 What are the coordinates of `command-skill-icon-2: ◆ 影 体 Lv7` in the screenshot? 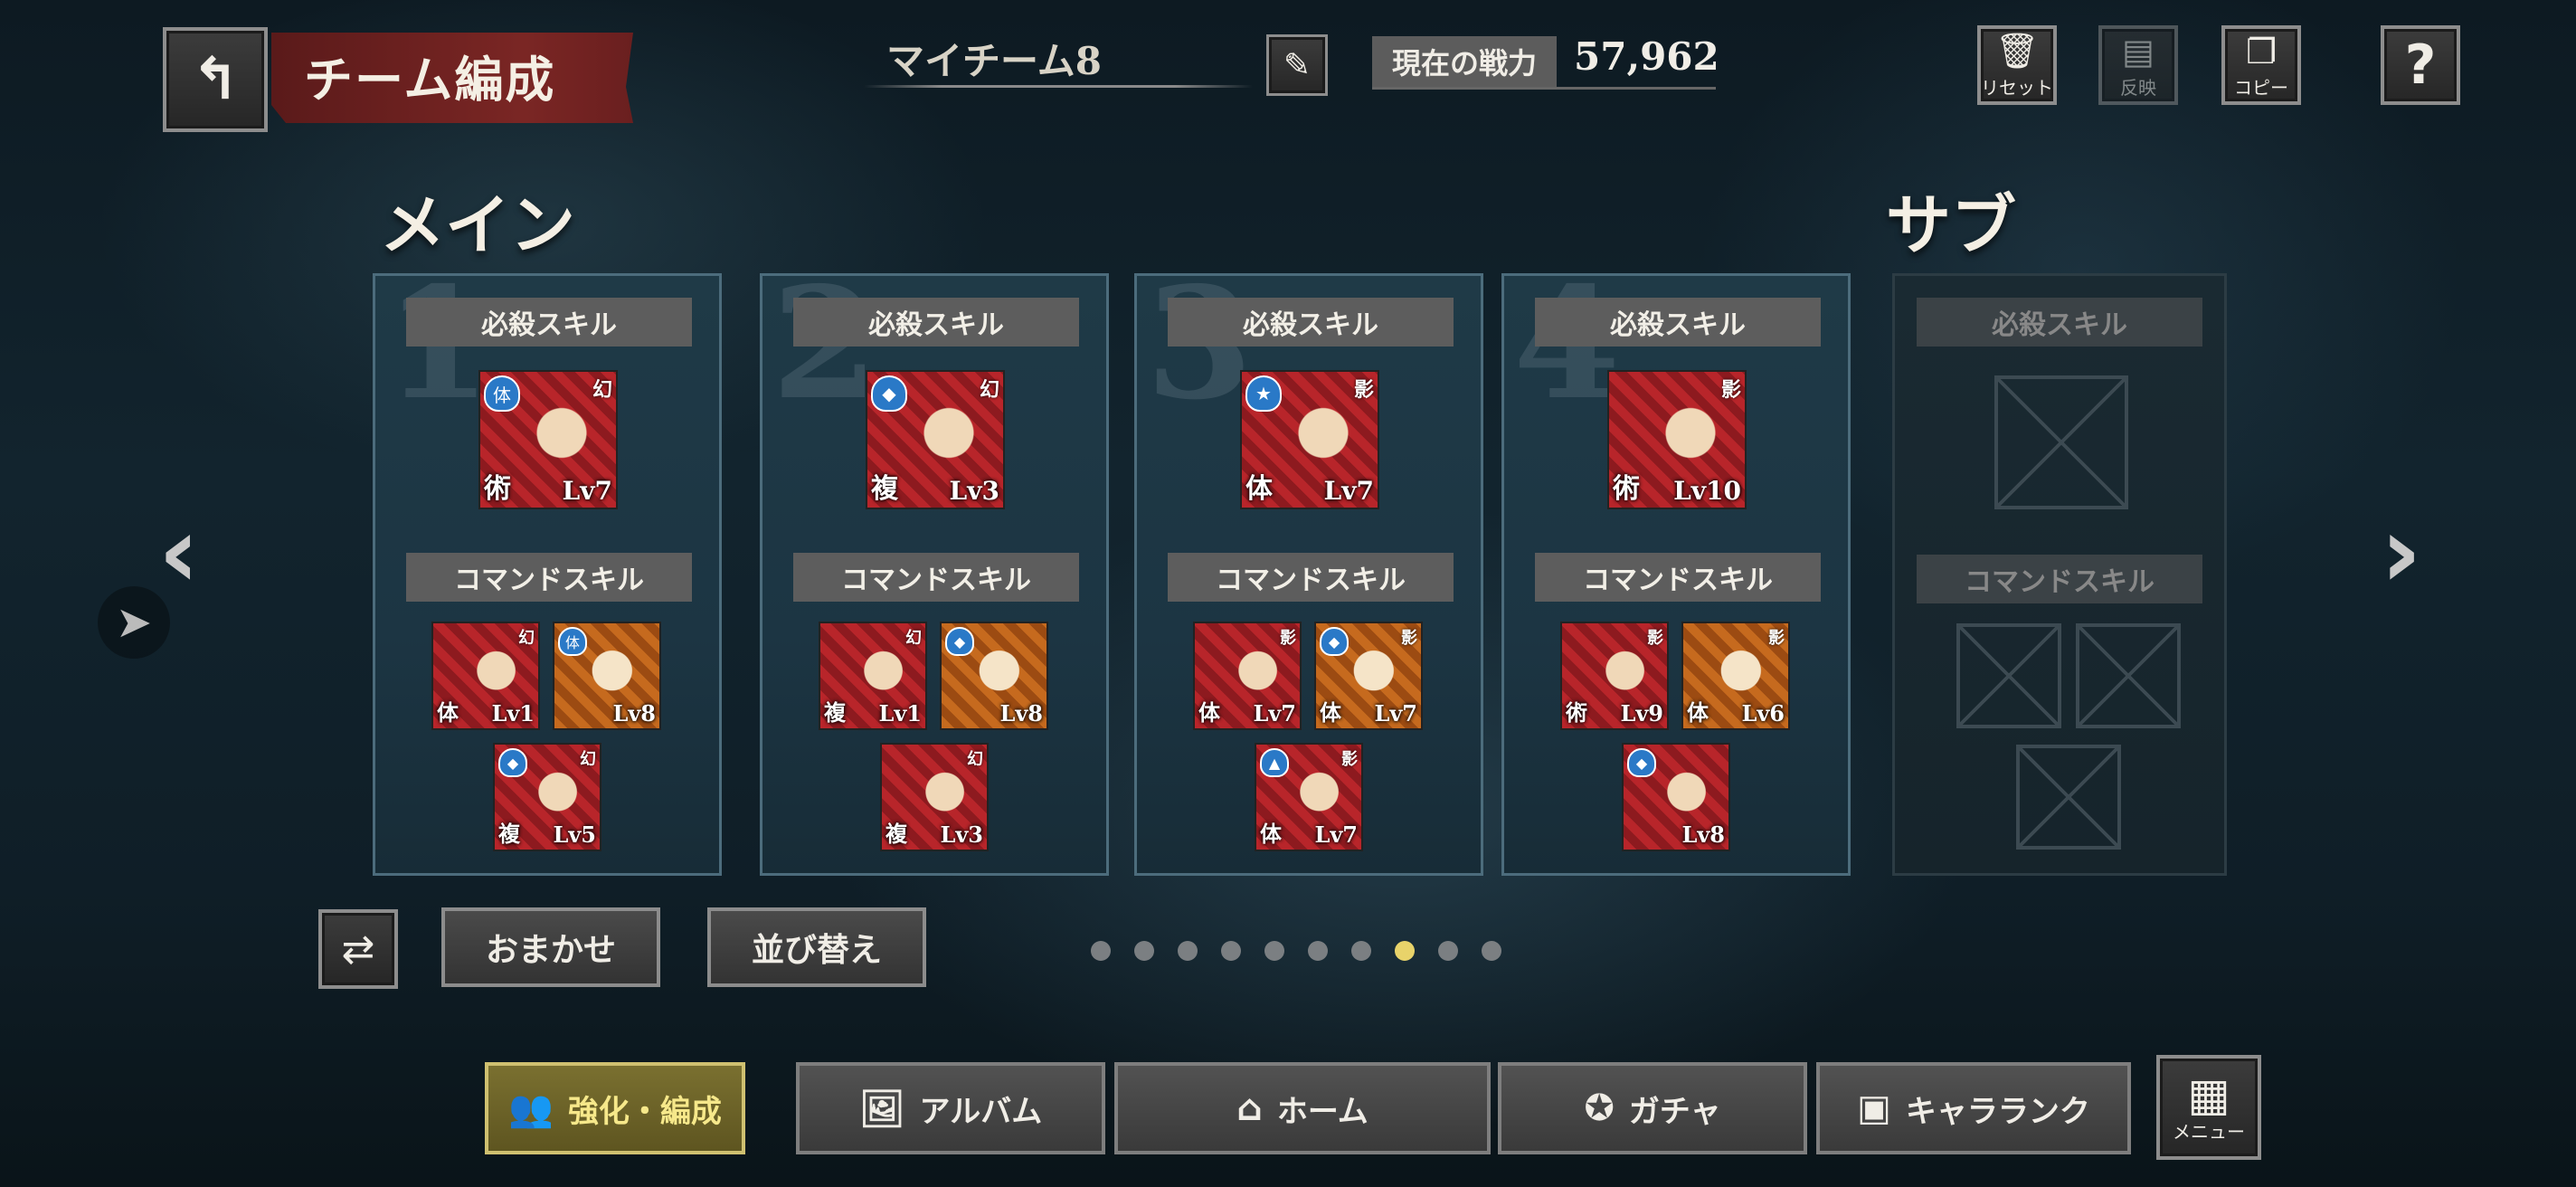 It's located at (1369, 676).